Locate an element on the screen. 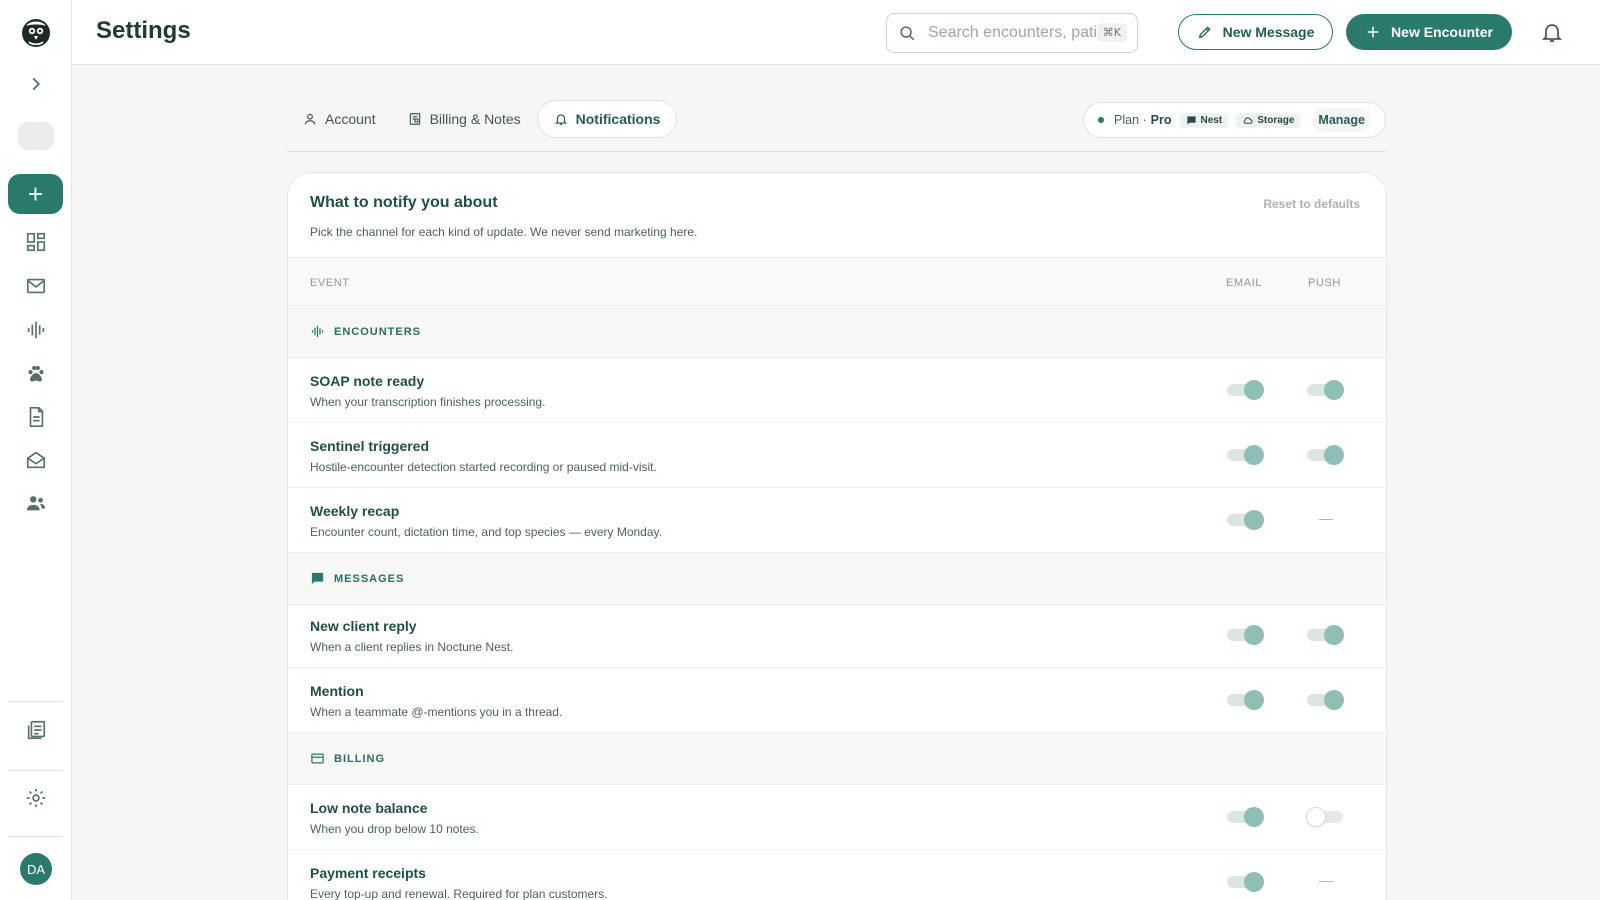 This screenshot has width=1600, height=900. event-name: Payment receipts is located at coordinates (368, 873).